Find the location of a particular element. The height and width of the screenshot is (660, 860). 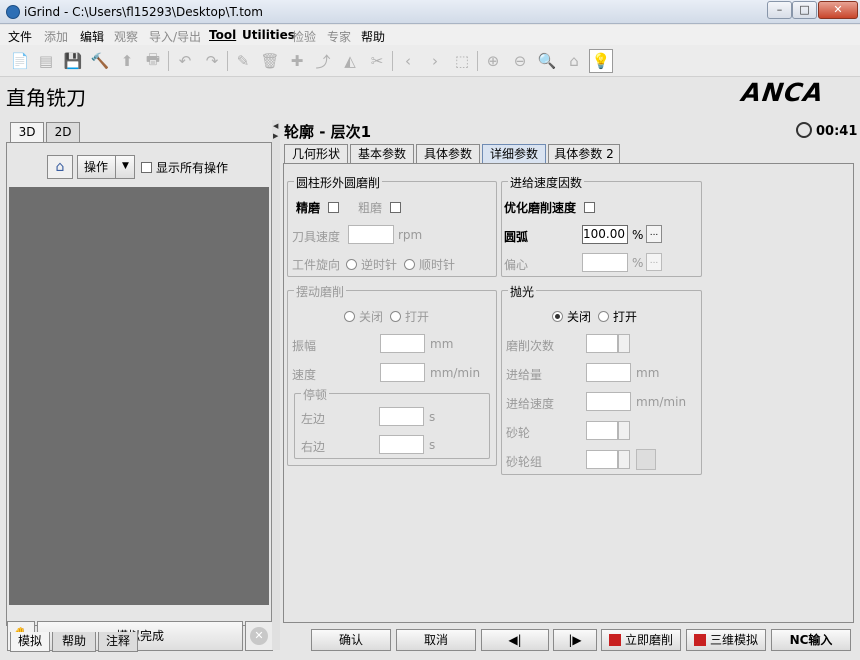

show-all-operations-checkbox: 显示所有操作 is located at coordinates (184, 167).